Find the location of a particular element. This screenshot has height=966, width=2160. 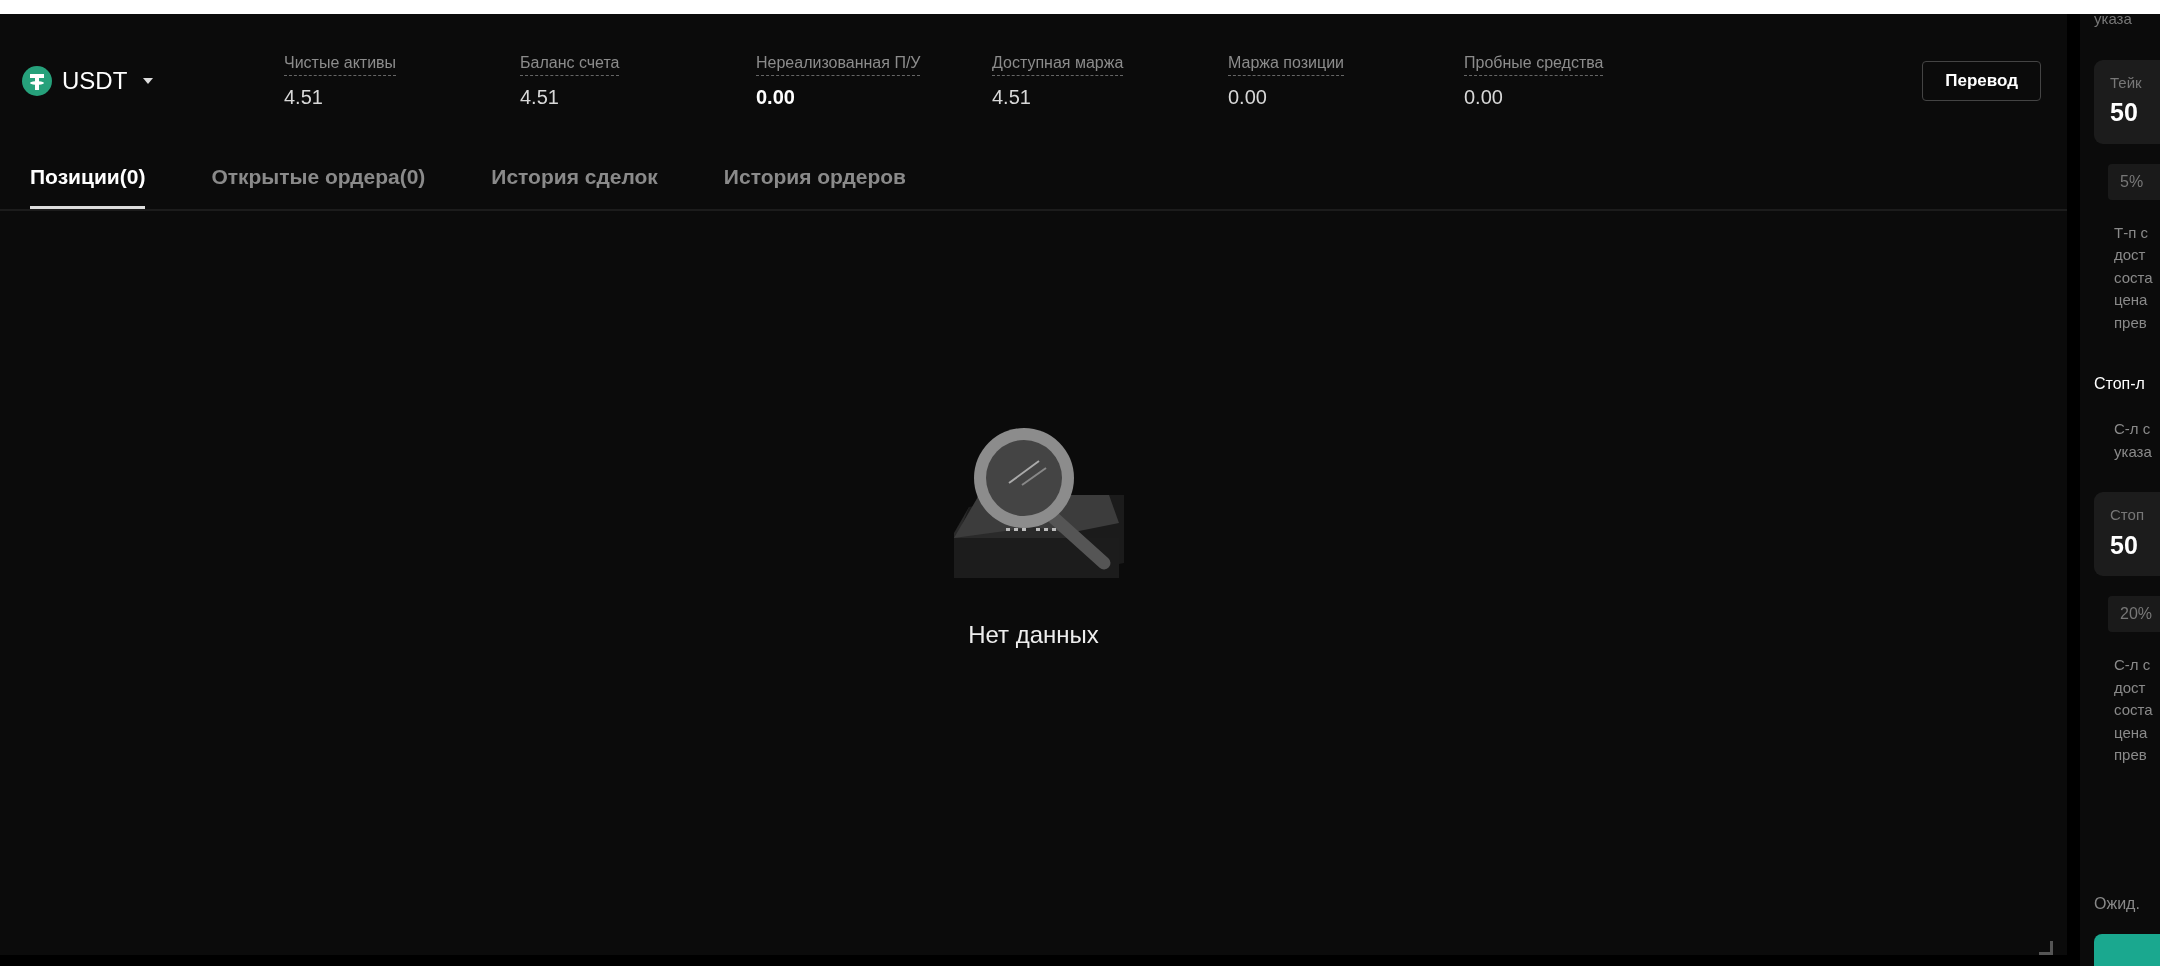

caret-icon is located at coordinates (148, 81).